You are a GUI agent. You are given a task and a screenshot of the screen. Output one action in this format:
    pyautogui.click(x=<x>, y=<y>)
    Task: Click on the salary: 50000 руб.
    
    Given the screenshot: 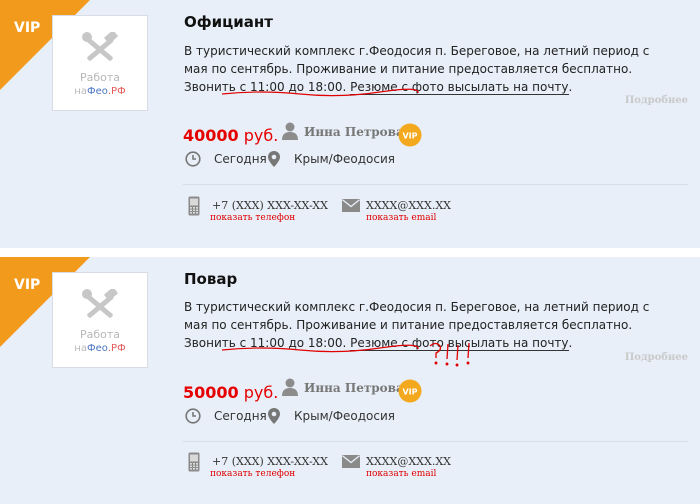 What is the action you would take?
    pyautogui.click(x=231, y=392)
    